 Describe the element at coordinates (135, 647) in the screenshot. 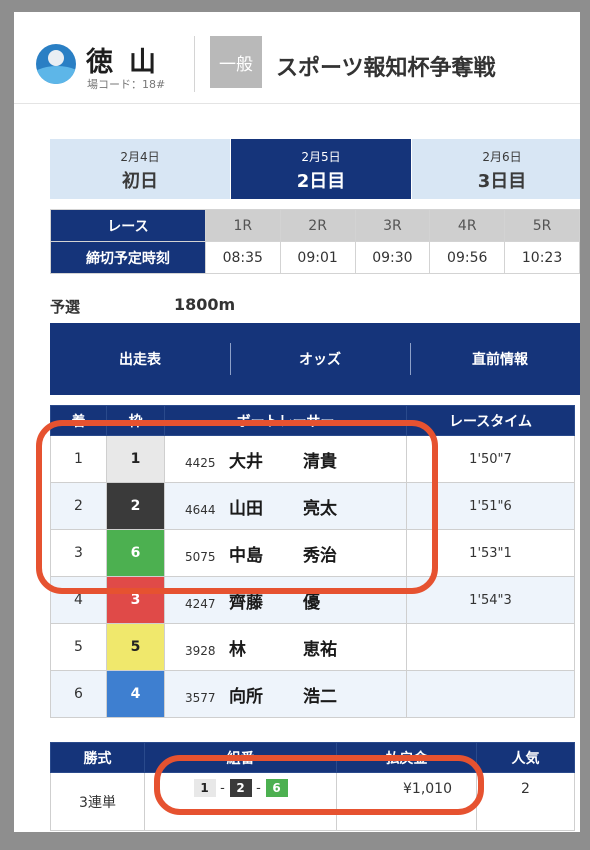

I see `frame-number: 5` at that location.